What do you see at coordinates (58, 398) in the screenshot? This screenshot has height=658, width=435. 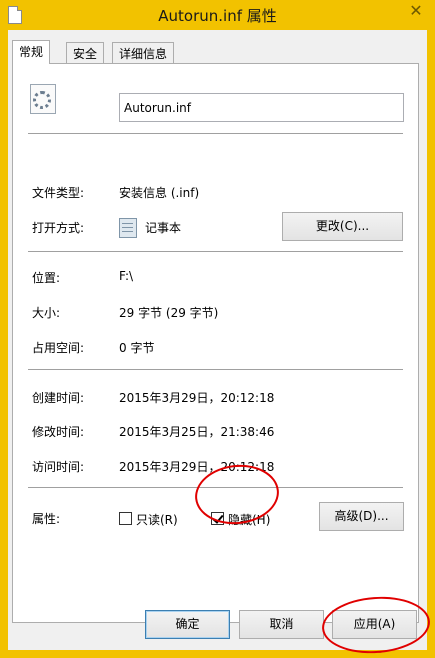 I see `created-label: 创建时间:` at bounding box center [58, 398].